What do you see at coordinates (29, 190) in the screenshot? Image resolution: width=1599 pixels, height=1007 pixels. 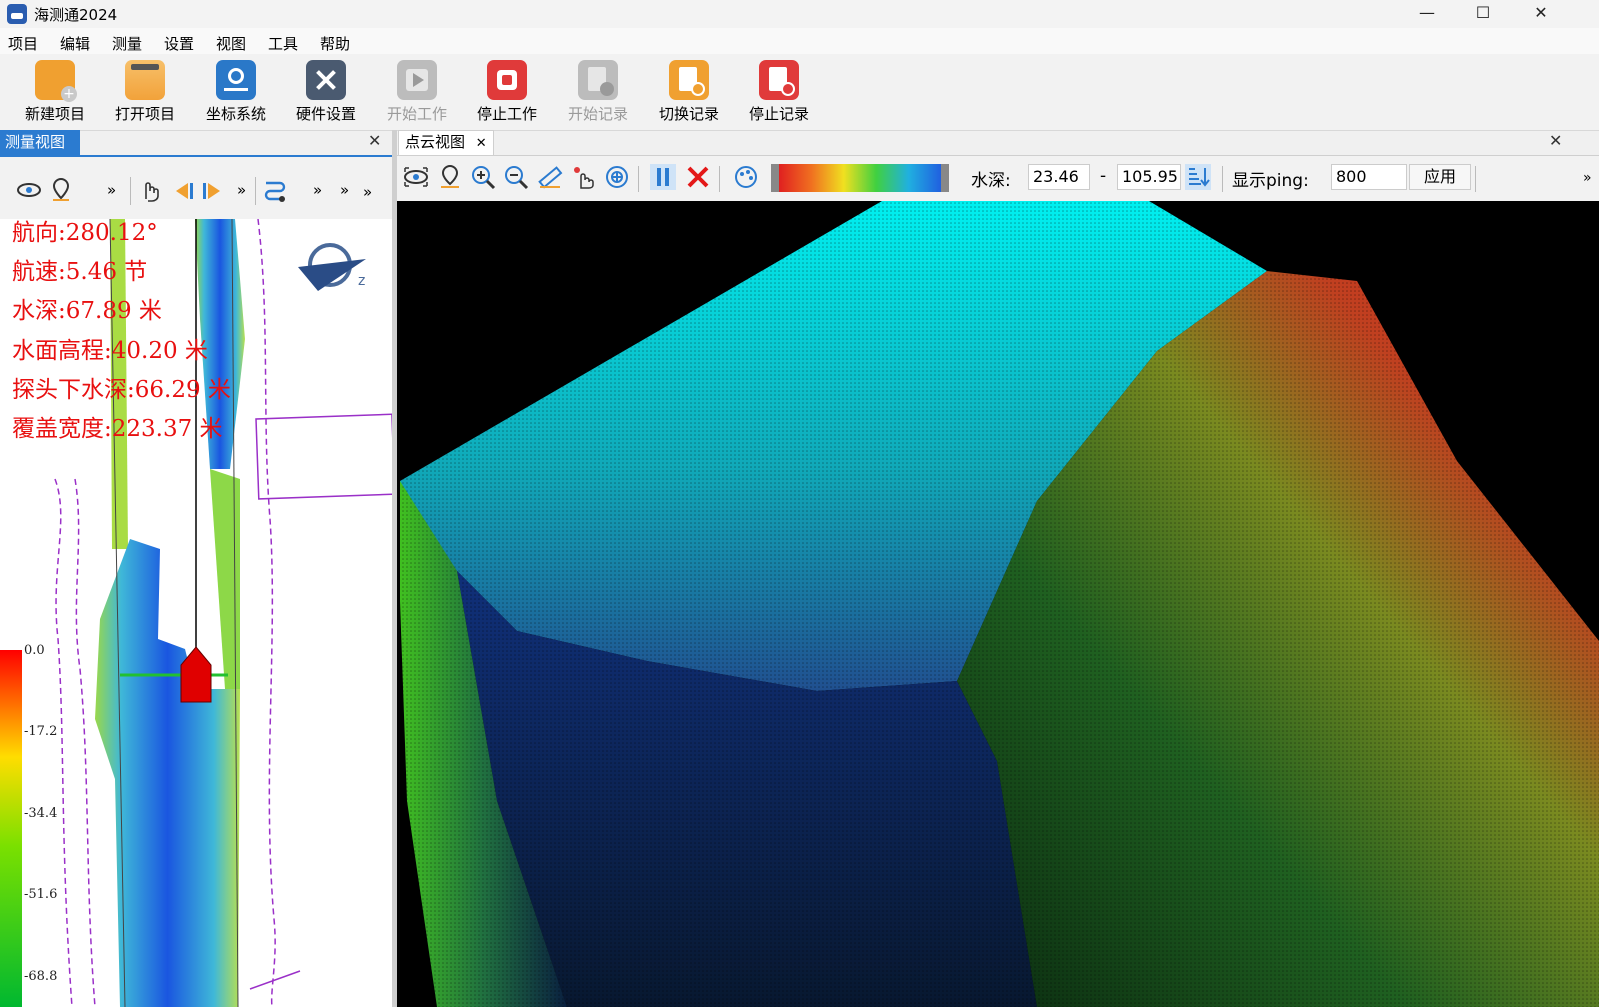 I see `eye-icon` at bounding box center [29, 190].